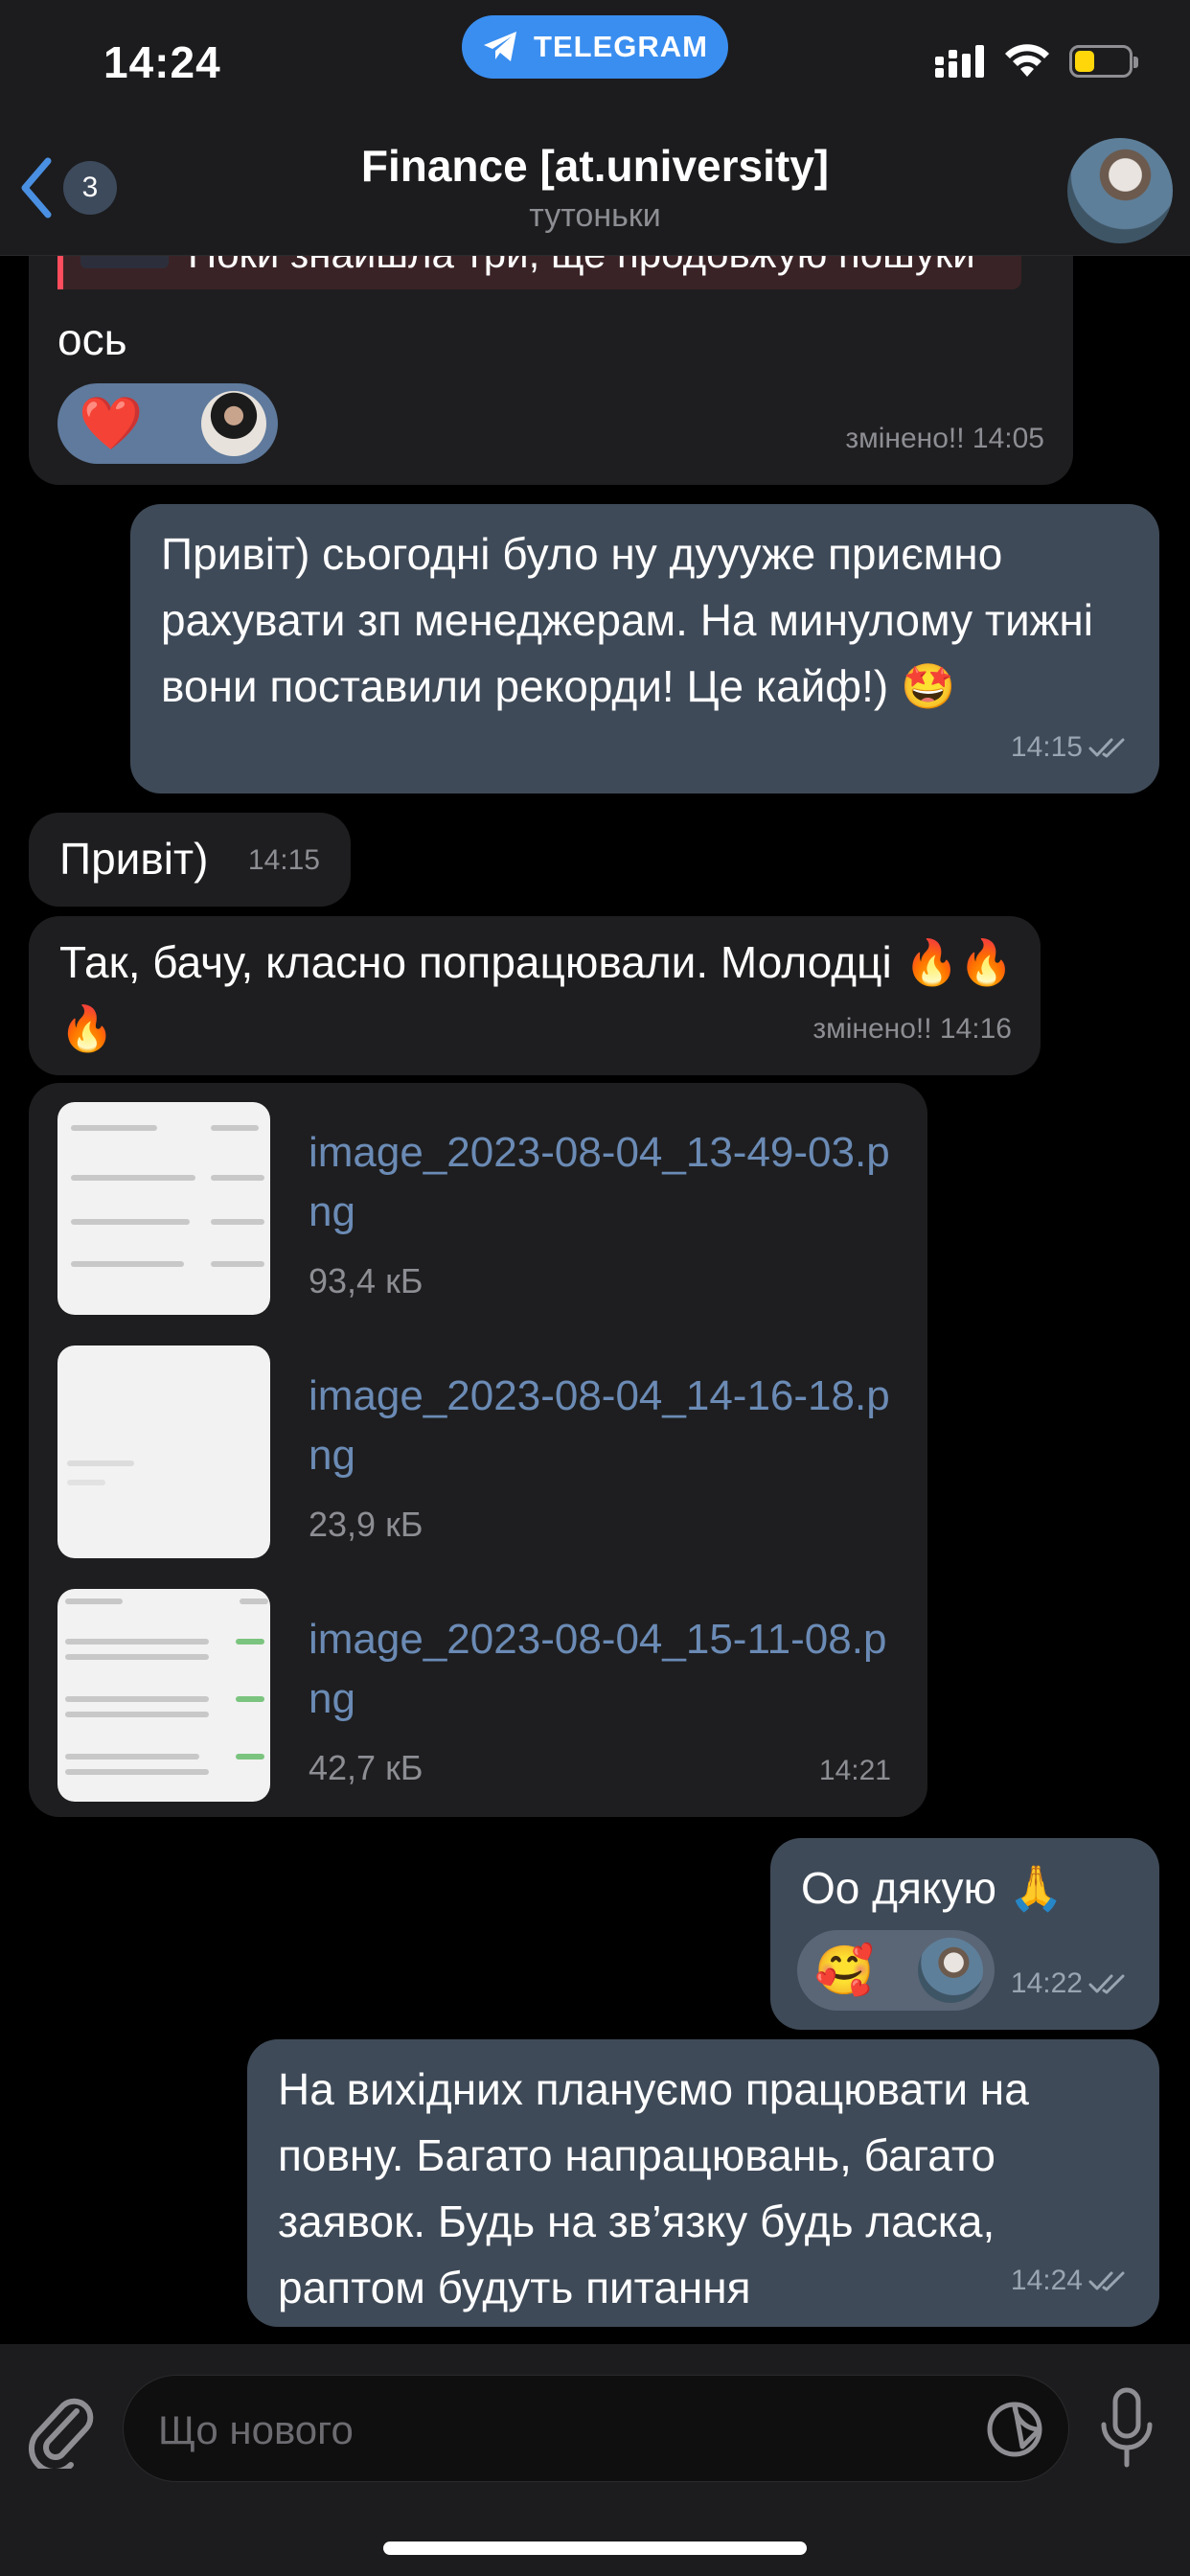  I want to click on message-time: змінено!! 14:05, so click(945, 438).